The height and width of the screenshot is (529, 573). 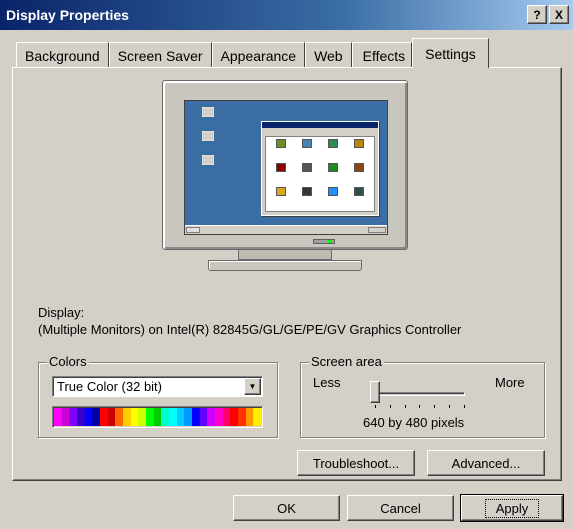 I want to click on cancel-button: Cancel, so click(x=400, y=508).